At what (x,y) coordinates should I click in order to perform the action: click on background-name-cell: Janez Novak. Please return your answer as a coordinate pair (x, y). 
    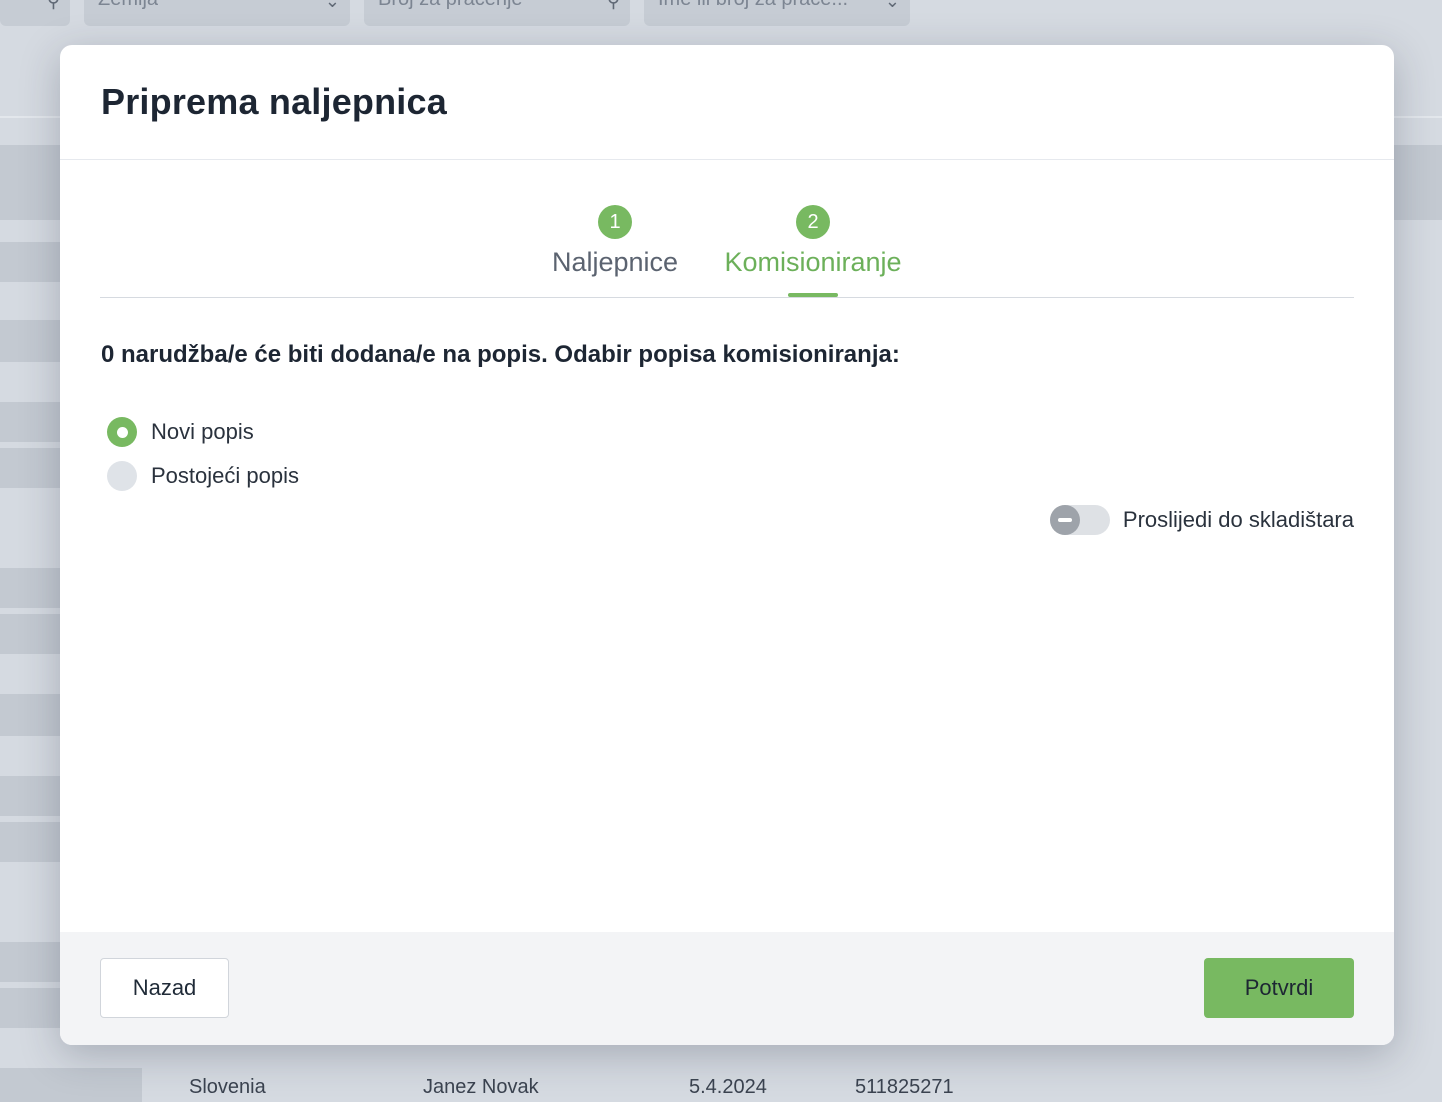
    Looking at the image, I should click on (481, 1087).